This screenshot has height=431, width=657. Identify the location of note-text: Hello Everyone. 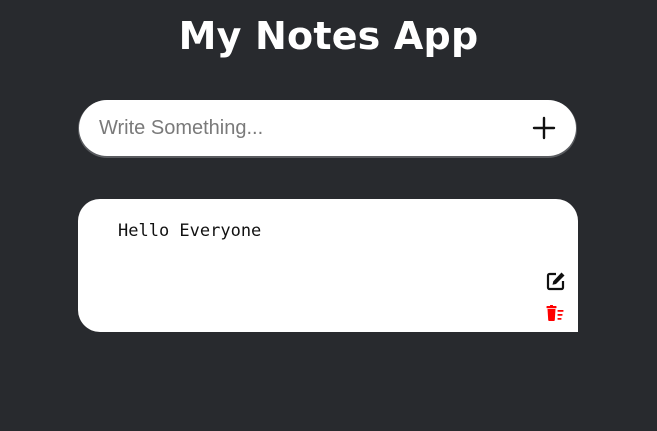
(190, 231).